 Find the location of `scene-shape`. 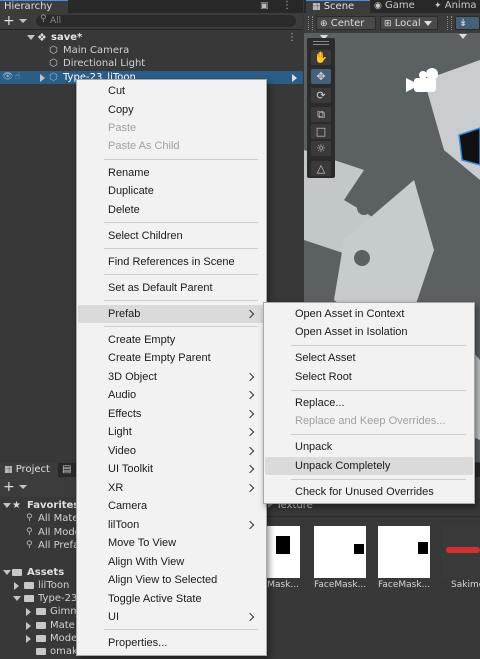

scene-shape is located at coordinates (364, 208).